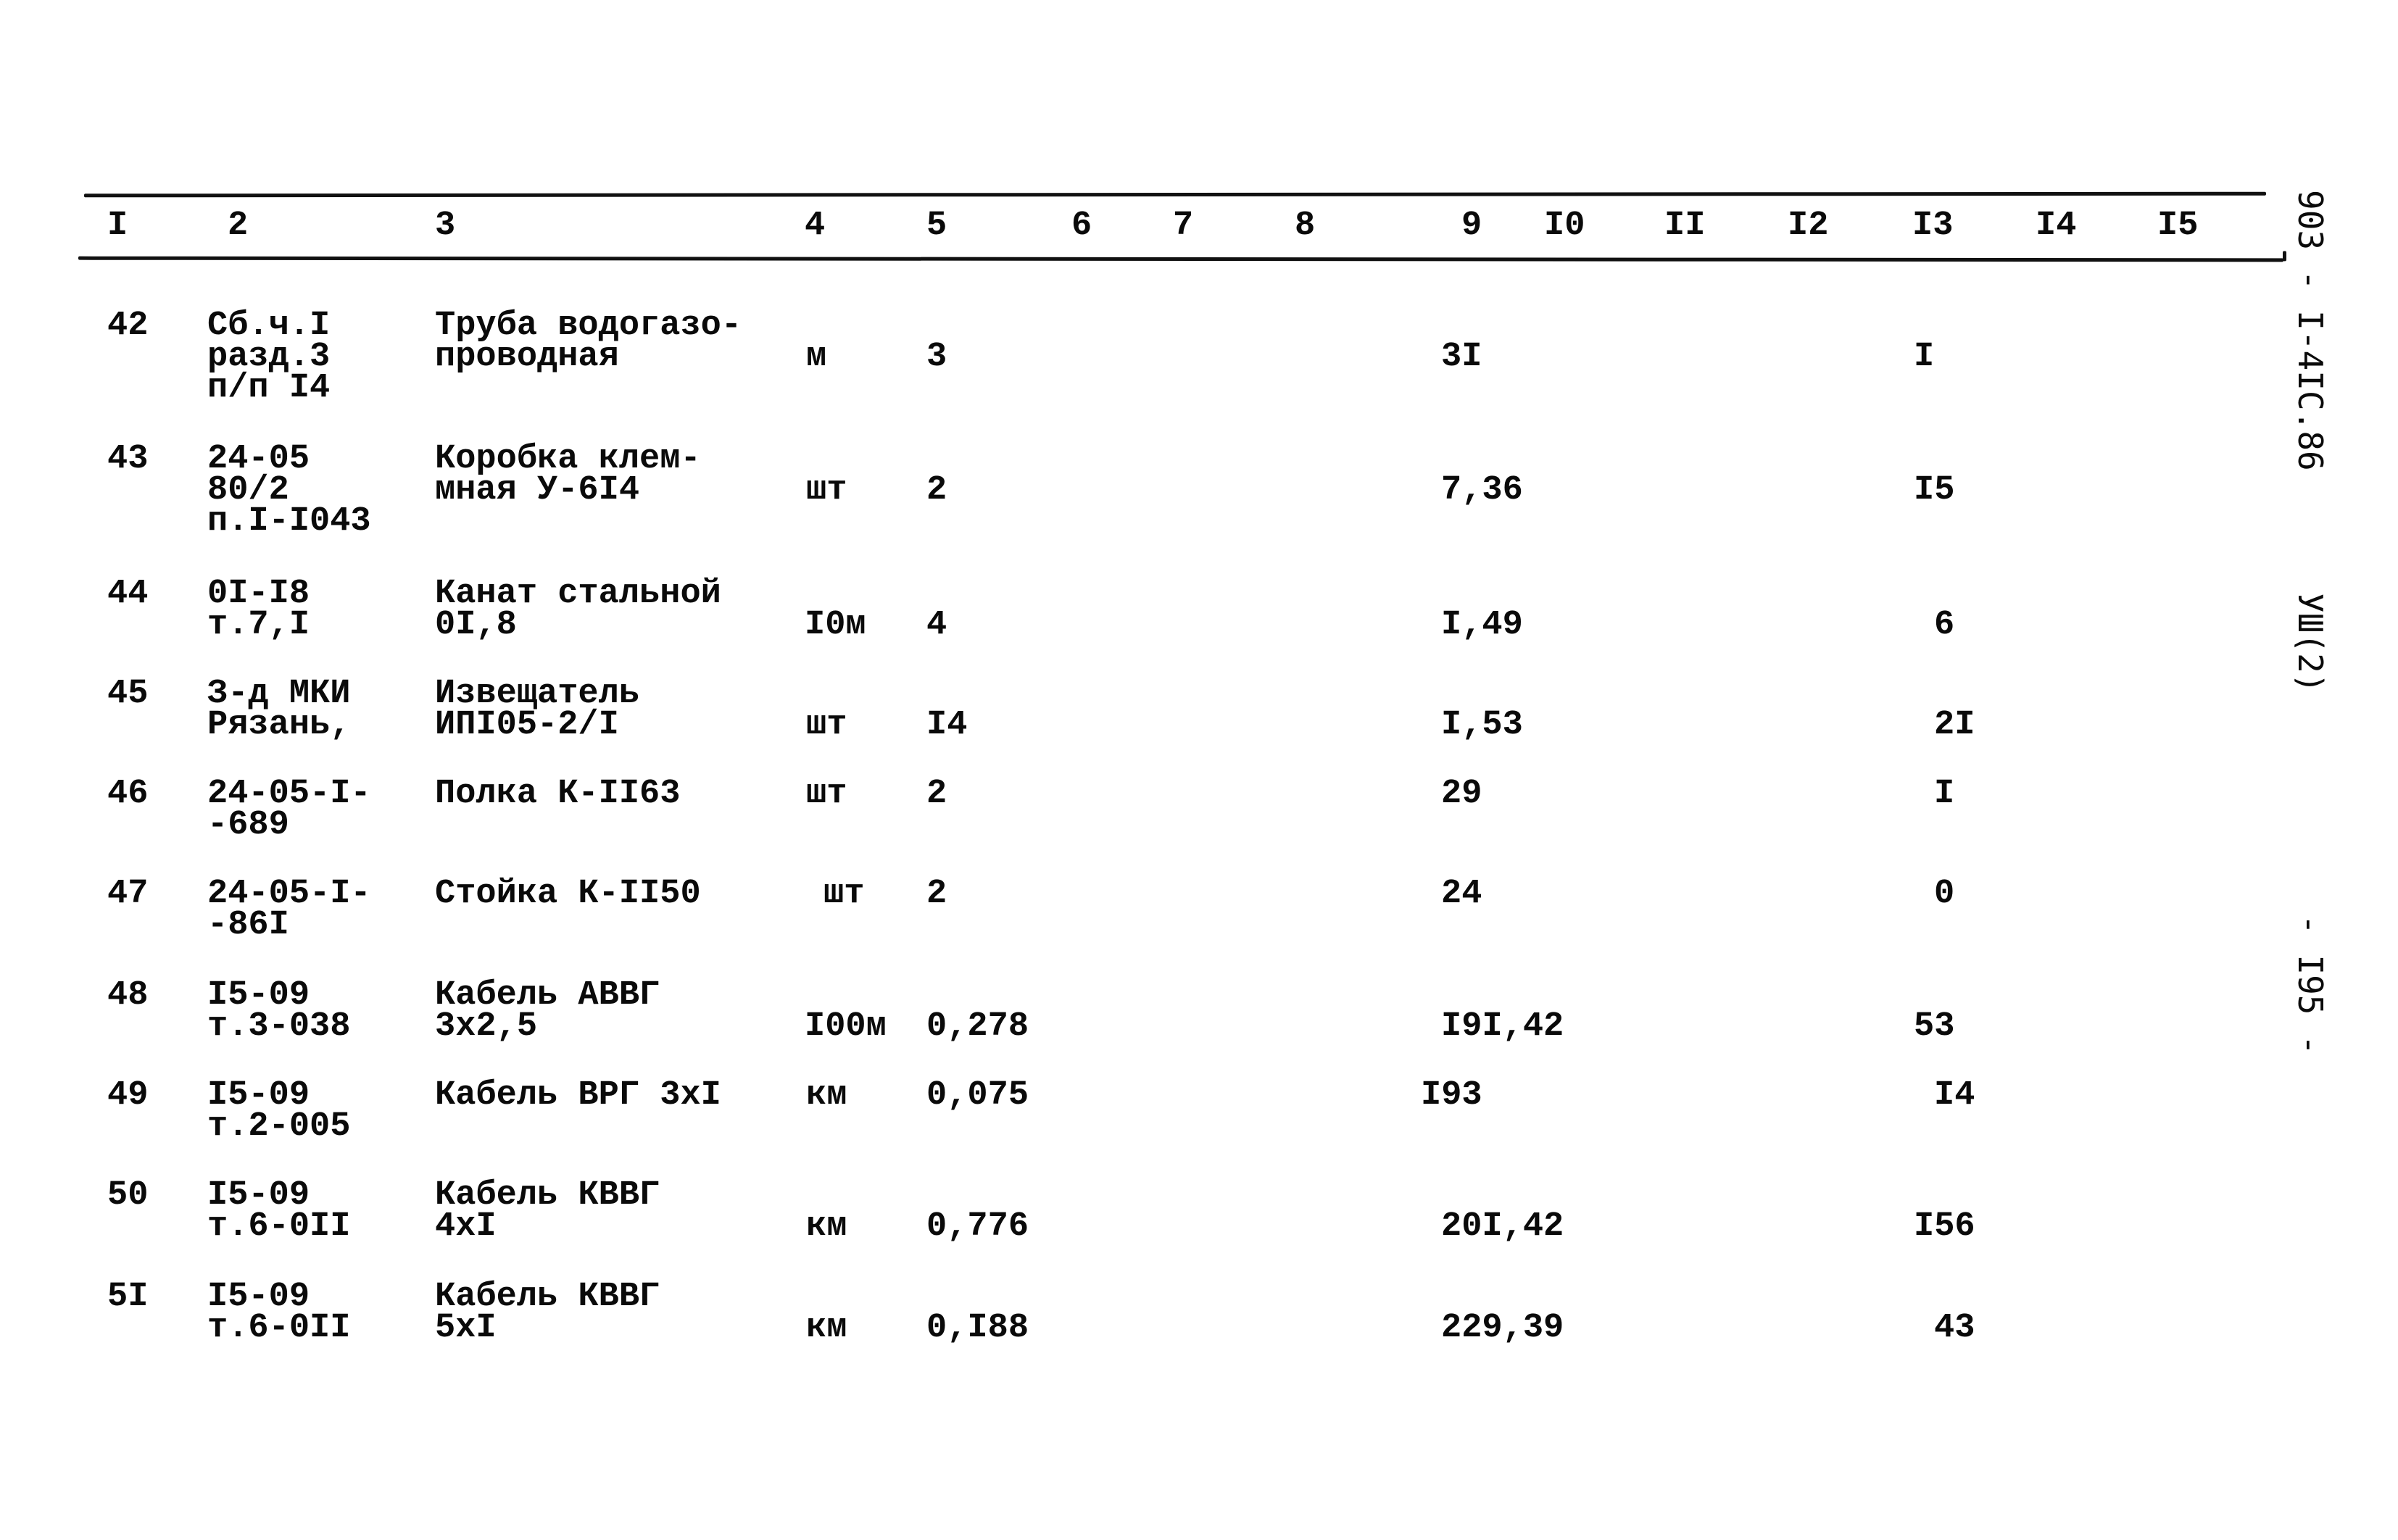  What do you see at coordinates (2056, 226) in the screenshot?
I see `column-header-14: I4` at bounding box center [2056, 226].